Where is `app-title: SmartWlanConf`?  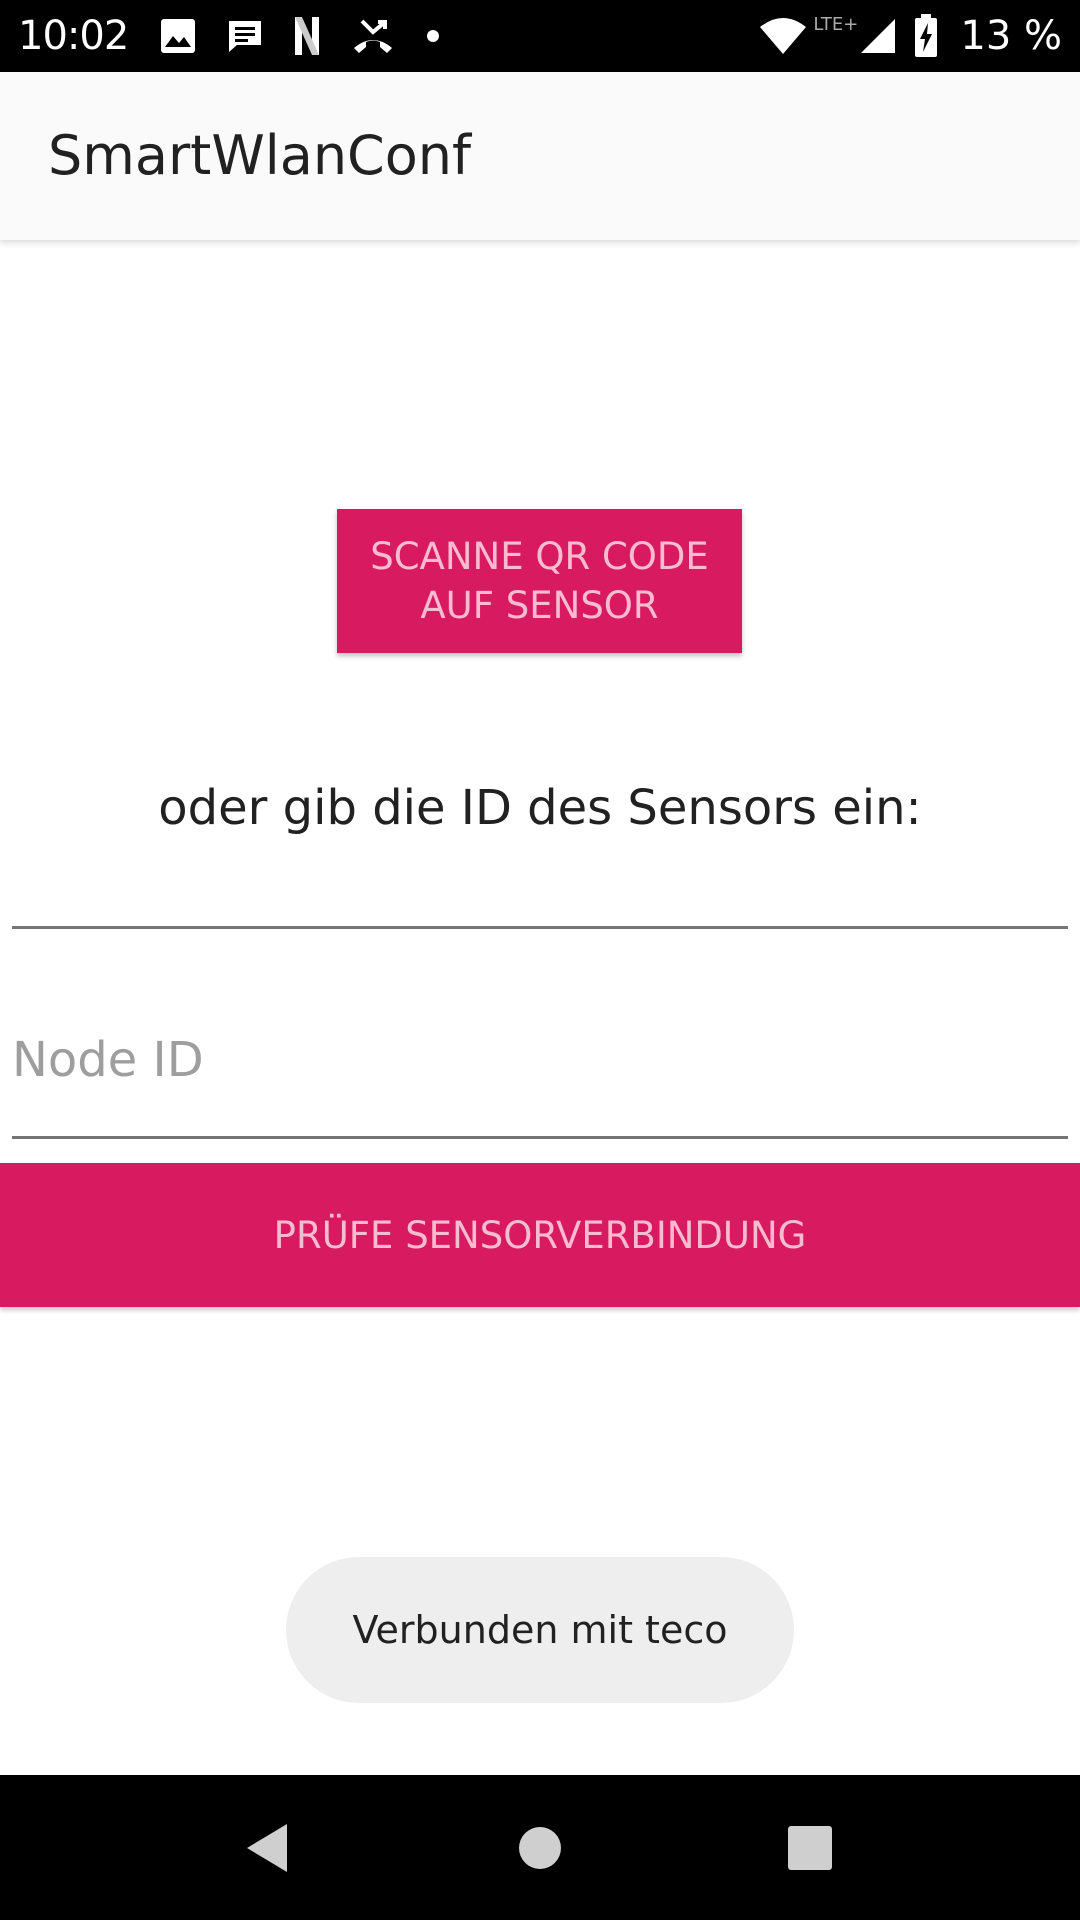 app-title: SmartWlanConf is located at coordinates (260, 155).